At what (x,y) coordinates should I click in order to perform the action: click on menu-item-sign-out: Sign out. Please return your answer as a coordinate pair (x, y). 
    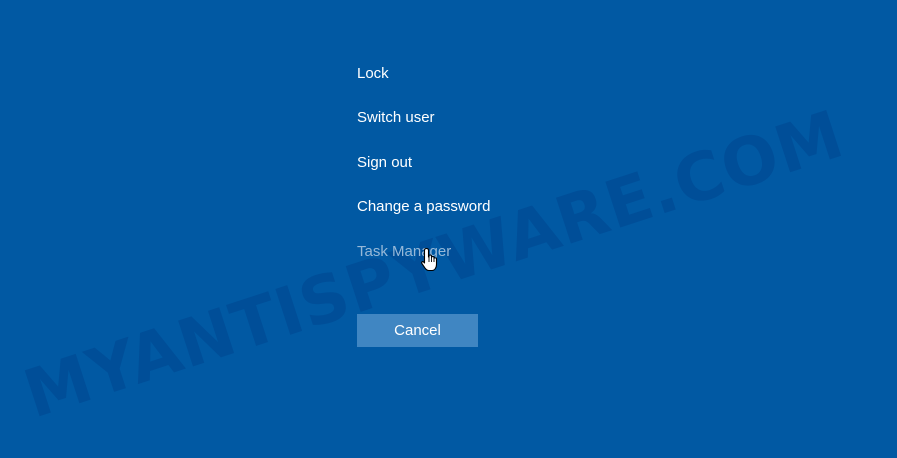
    Looking at the image, I should click on (384, 163).